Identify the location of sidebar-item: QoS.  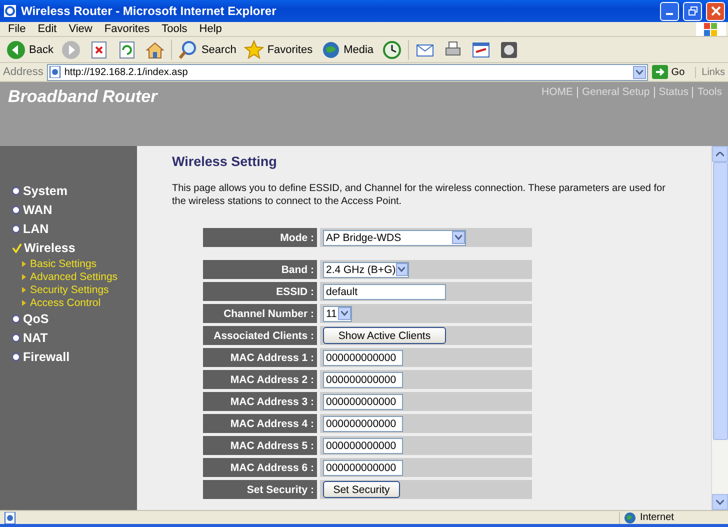
(68, 318).